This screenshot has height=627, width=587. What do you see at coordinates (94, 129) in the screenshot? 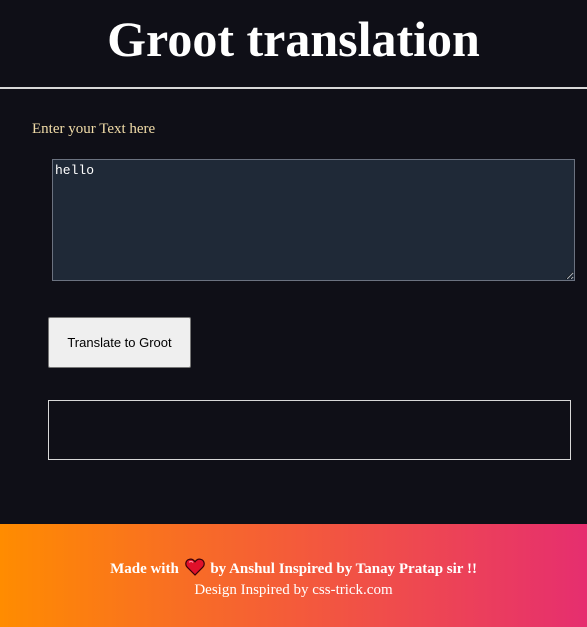
I see `input-label: Enter your Text here` at bounding box center [94, 129].